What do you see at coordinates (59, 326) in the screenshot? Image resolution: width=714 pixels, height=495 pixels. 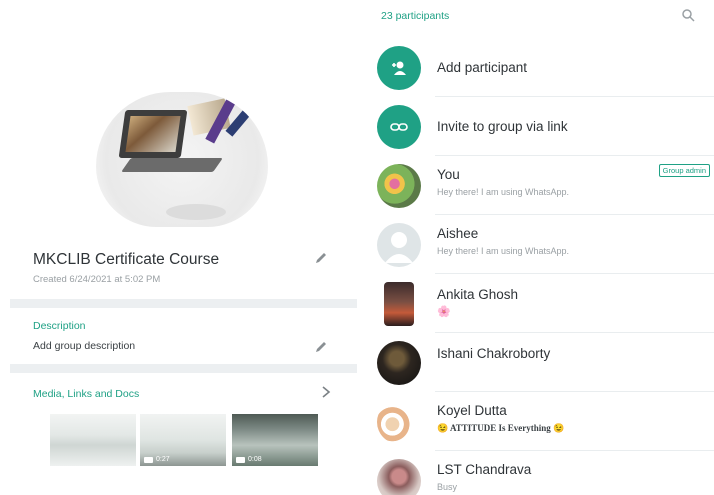 I see `description-label: Description` at bounding box center [59, 326].